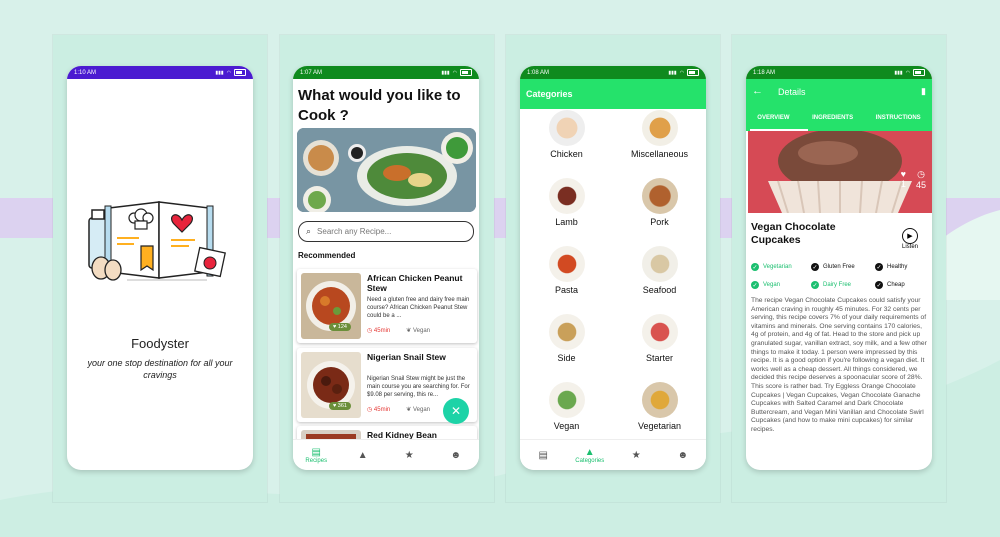 This screenshot has width=1000, height=537. I want to click on category-side: Side, so click(566, 338).